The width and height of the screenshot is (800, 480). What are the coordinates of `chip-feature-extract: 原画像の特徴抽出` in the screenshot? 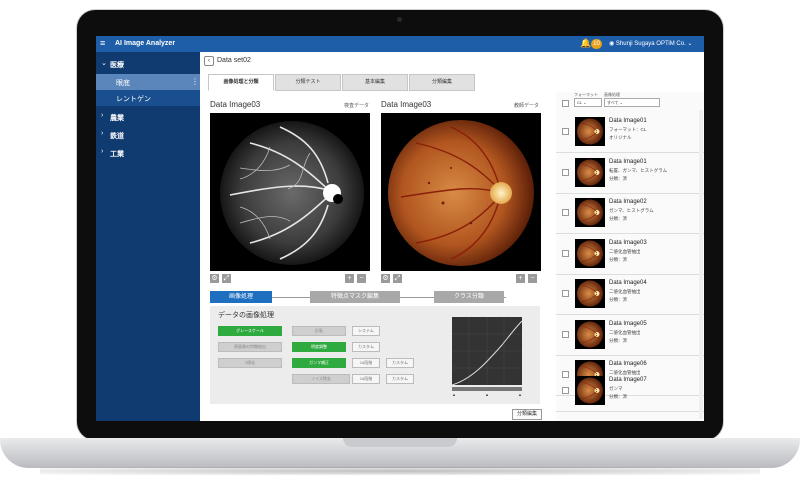 It's located at (250, 347).